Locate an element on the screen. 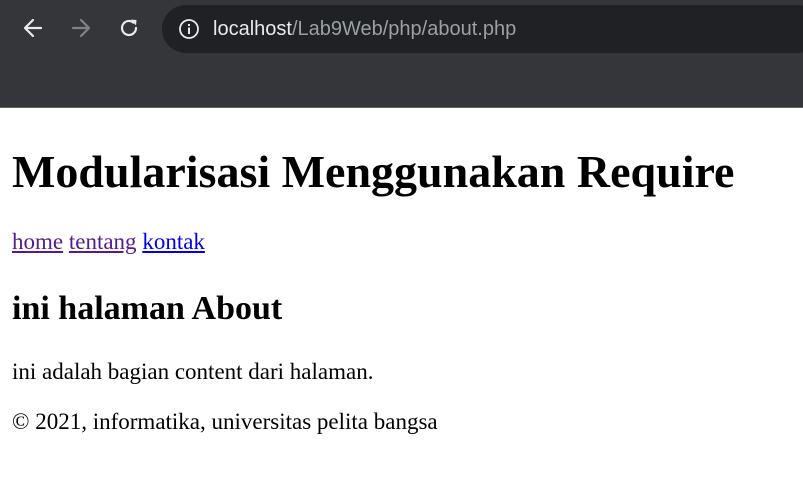  page-title: Modularisasi Menggunakan Require is located at coordinates (373, 171).